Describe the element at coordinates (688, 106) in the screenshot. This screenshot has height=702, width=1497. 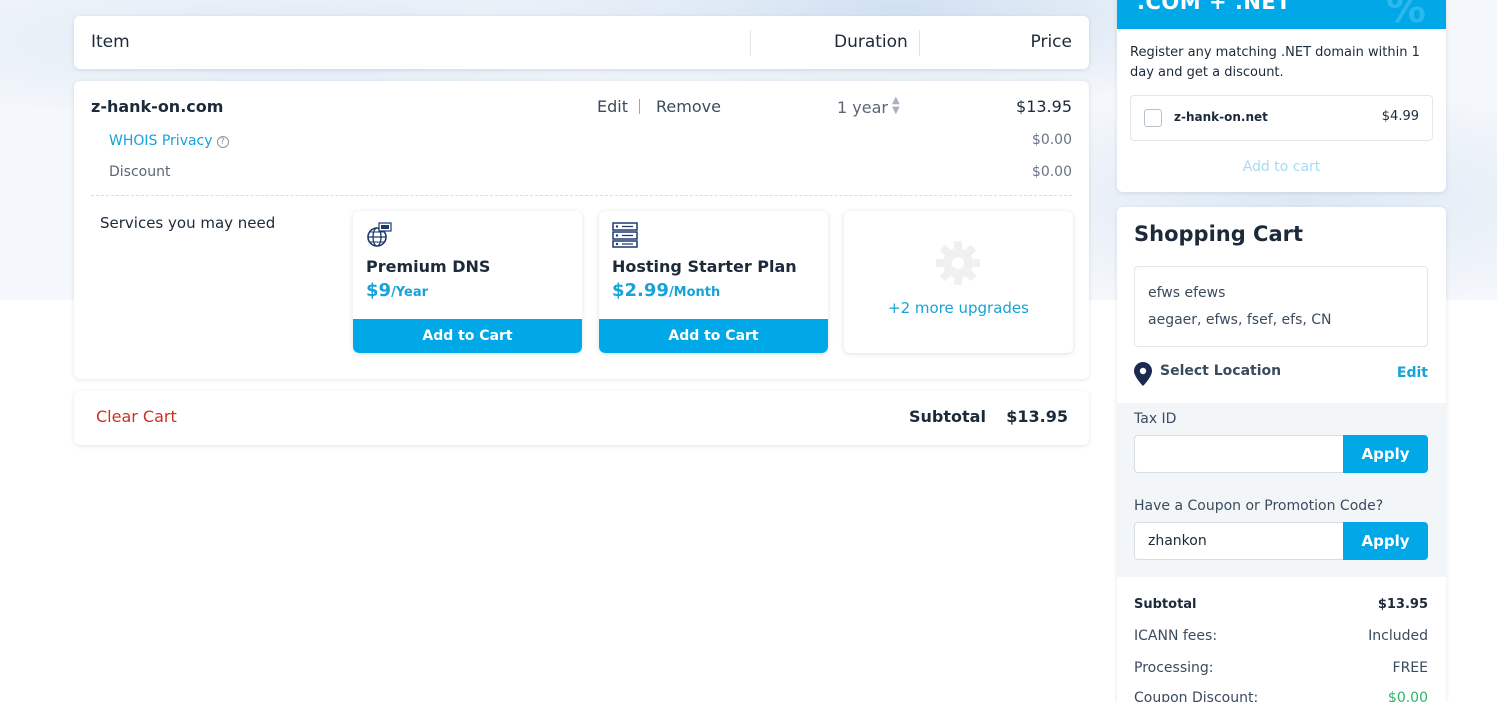
I see `remove-item-link: Remove` at that location.